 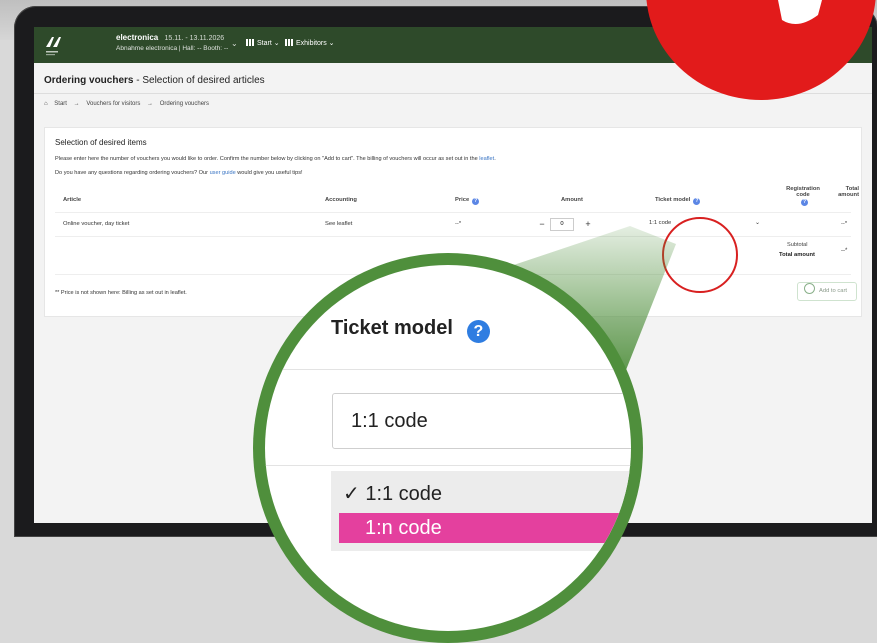 I want to click on dropdown-option-1-n-code: 1:n code, so click(x=485, y=528).